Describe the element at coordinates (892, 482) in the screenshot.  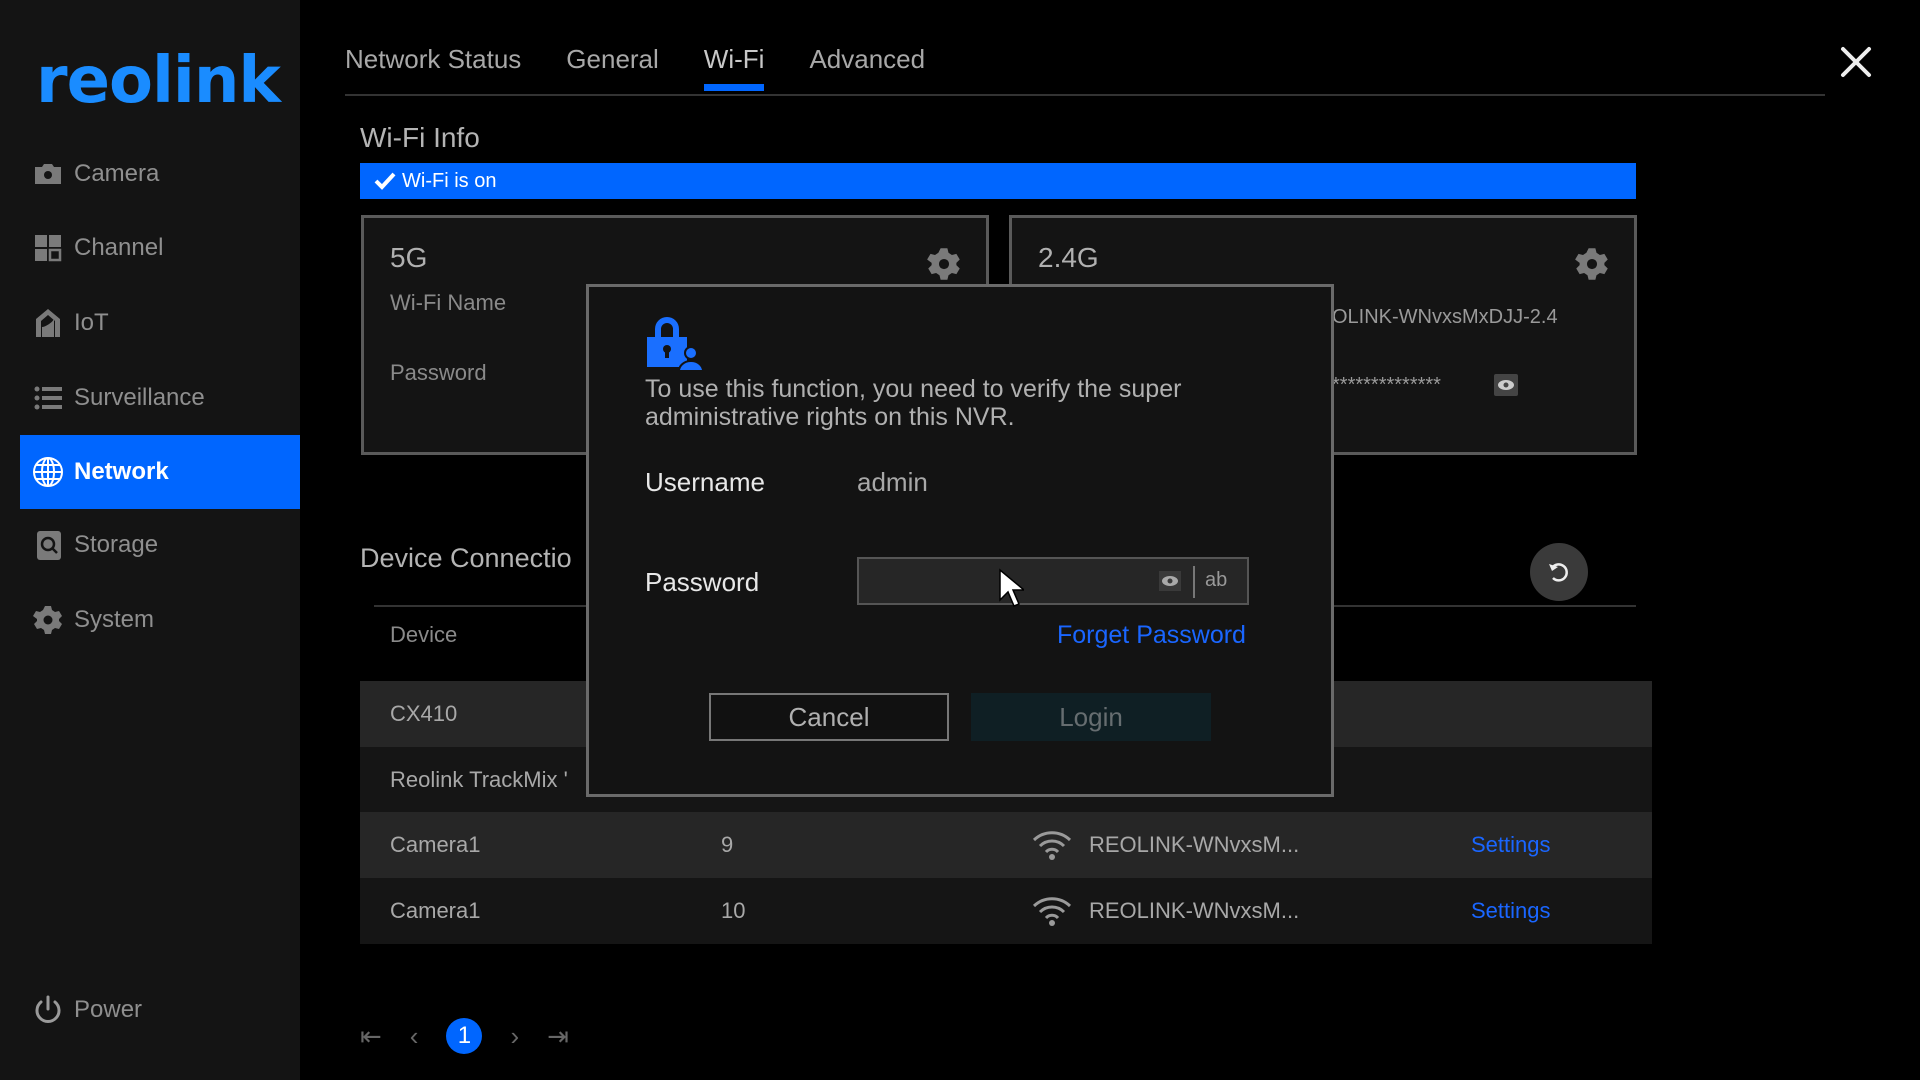
I see `username-value: admin` at that location.